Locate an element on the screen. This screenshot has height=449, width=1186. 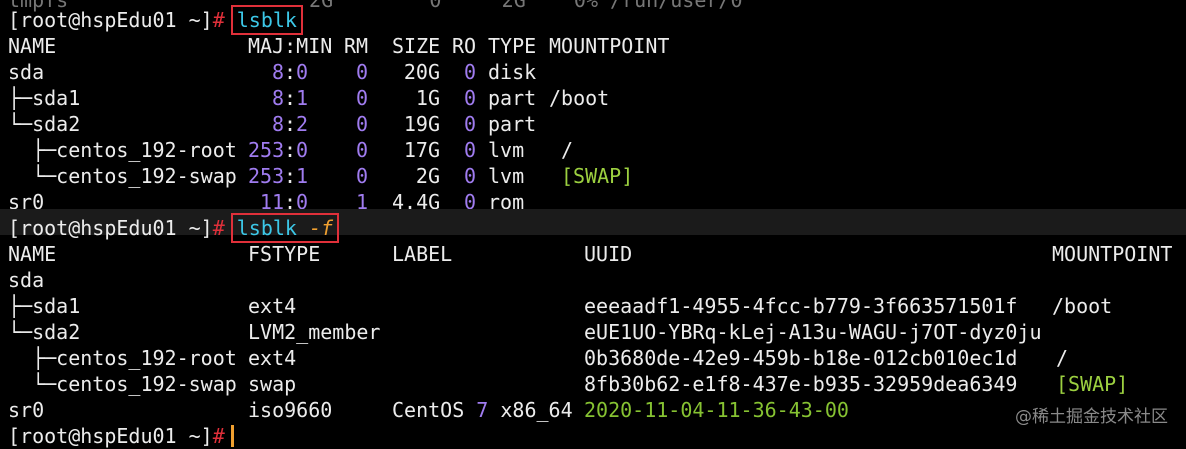
column-header-size: SIZE is located at coordinates (416, 46).